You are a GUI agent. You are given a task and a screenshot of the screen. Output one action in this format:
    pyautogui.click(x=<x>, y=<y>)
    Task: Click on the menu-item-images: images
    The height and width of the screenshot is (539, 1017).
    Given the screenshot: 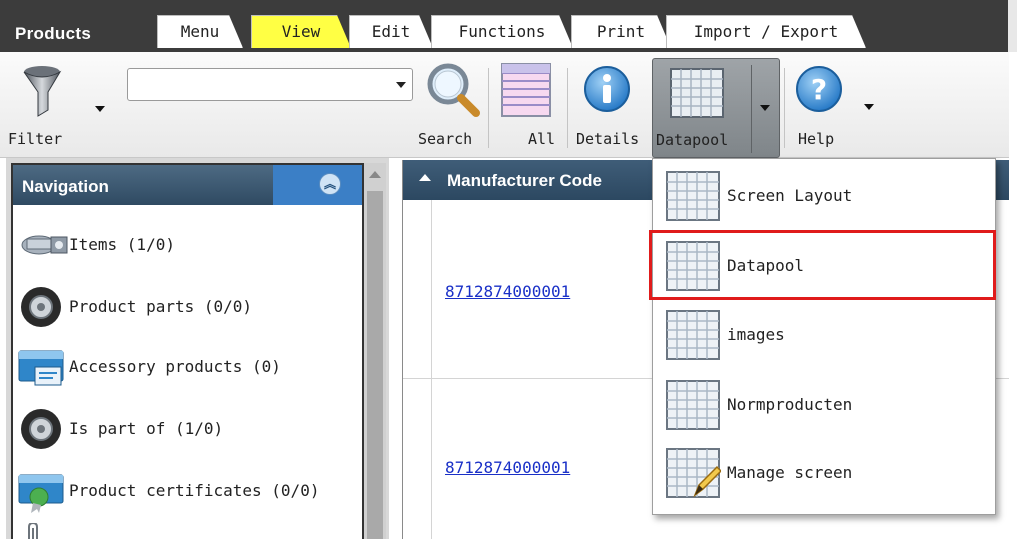 What is the action you would take?
    pyautogui.click(x=824, y=335)
    